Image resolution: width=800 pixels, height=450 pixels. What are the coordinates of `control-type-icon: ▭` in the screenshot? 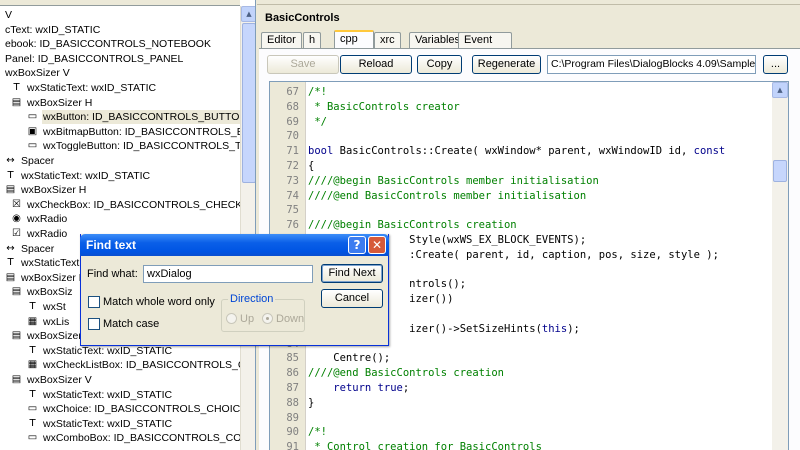 It's located at (32, 117).